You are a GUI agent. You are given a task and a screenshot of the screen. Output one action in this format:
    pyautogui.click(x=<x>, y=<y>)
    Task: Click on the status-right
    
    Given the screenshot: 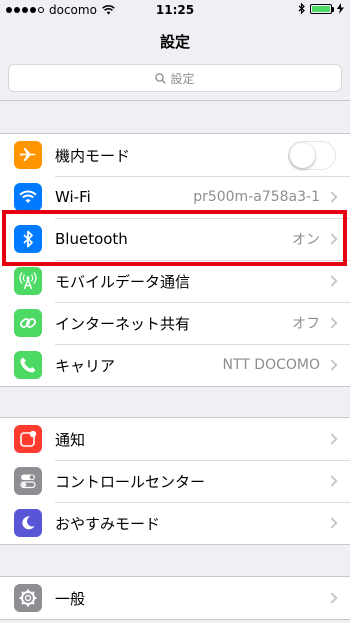 What is the action you would take?
    pyautogui.click(x=321, y=8)
    